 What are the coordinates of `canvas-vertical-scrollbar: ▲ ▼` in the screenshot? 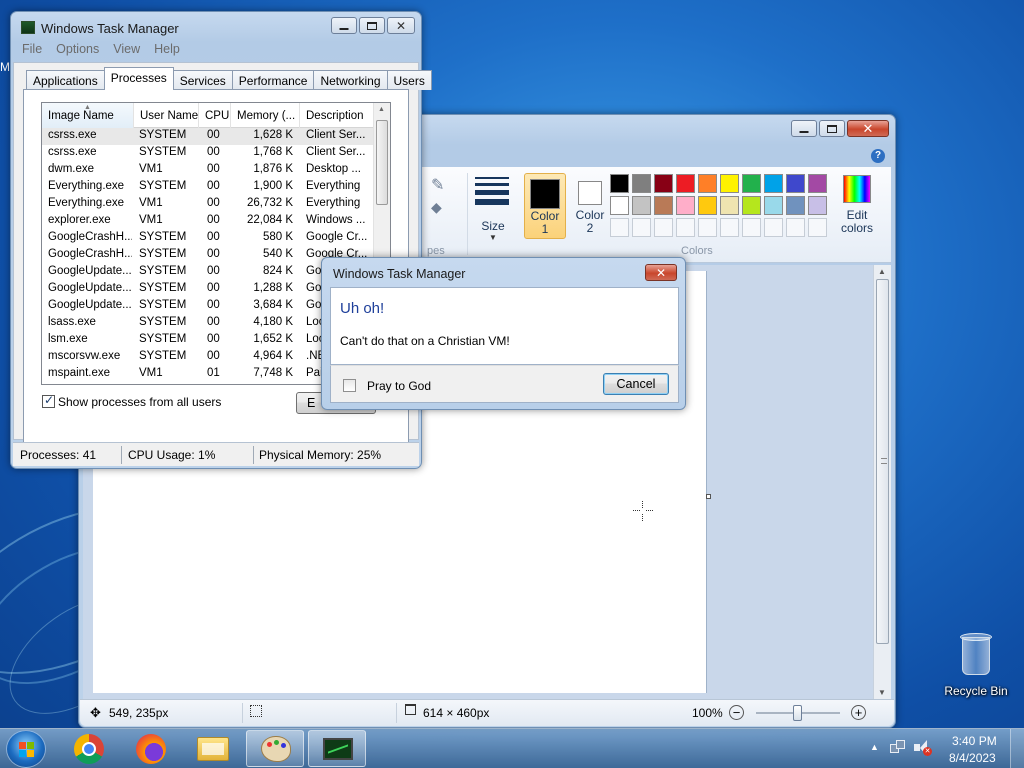 It's located at (882, 482).